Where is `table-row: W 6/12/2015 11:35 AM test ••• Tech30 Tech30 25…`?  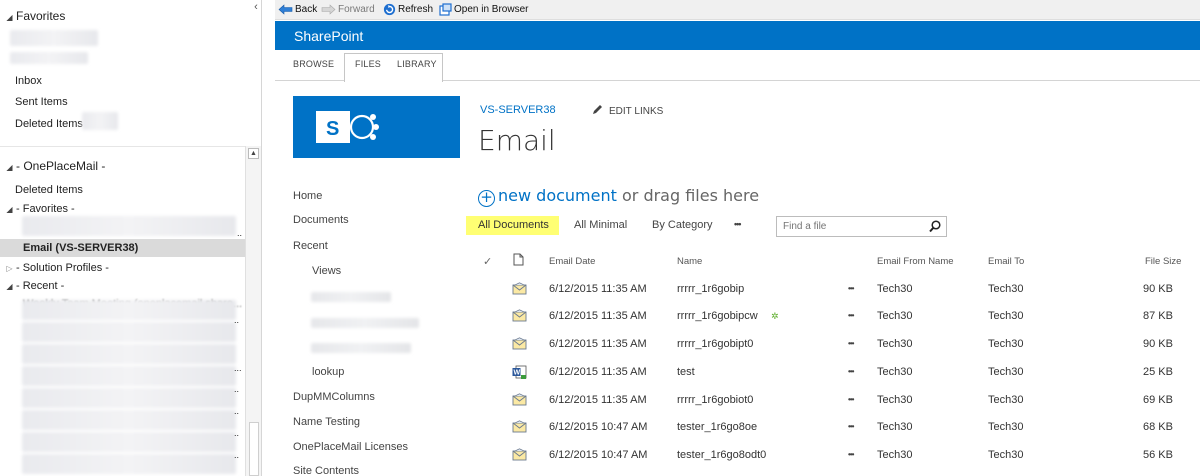
table-row: W 6/12/2015 11:35 AM test ••• Tech30 Tech30 25… is located at coordinates (833, 373).